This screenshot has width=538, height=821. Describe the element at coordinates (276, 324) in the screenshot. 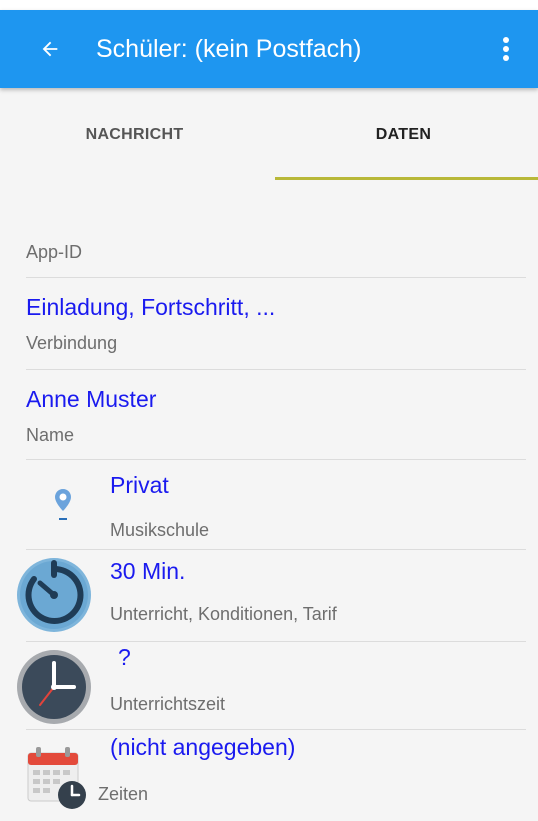

I see `list-item-connection: Einladung, Fortschritt, ... Verbindung` at that location.